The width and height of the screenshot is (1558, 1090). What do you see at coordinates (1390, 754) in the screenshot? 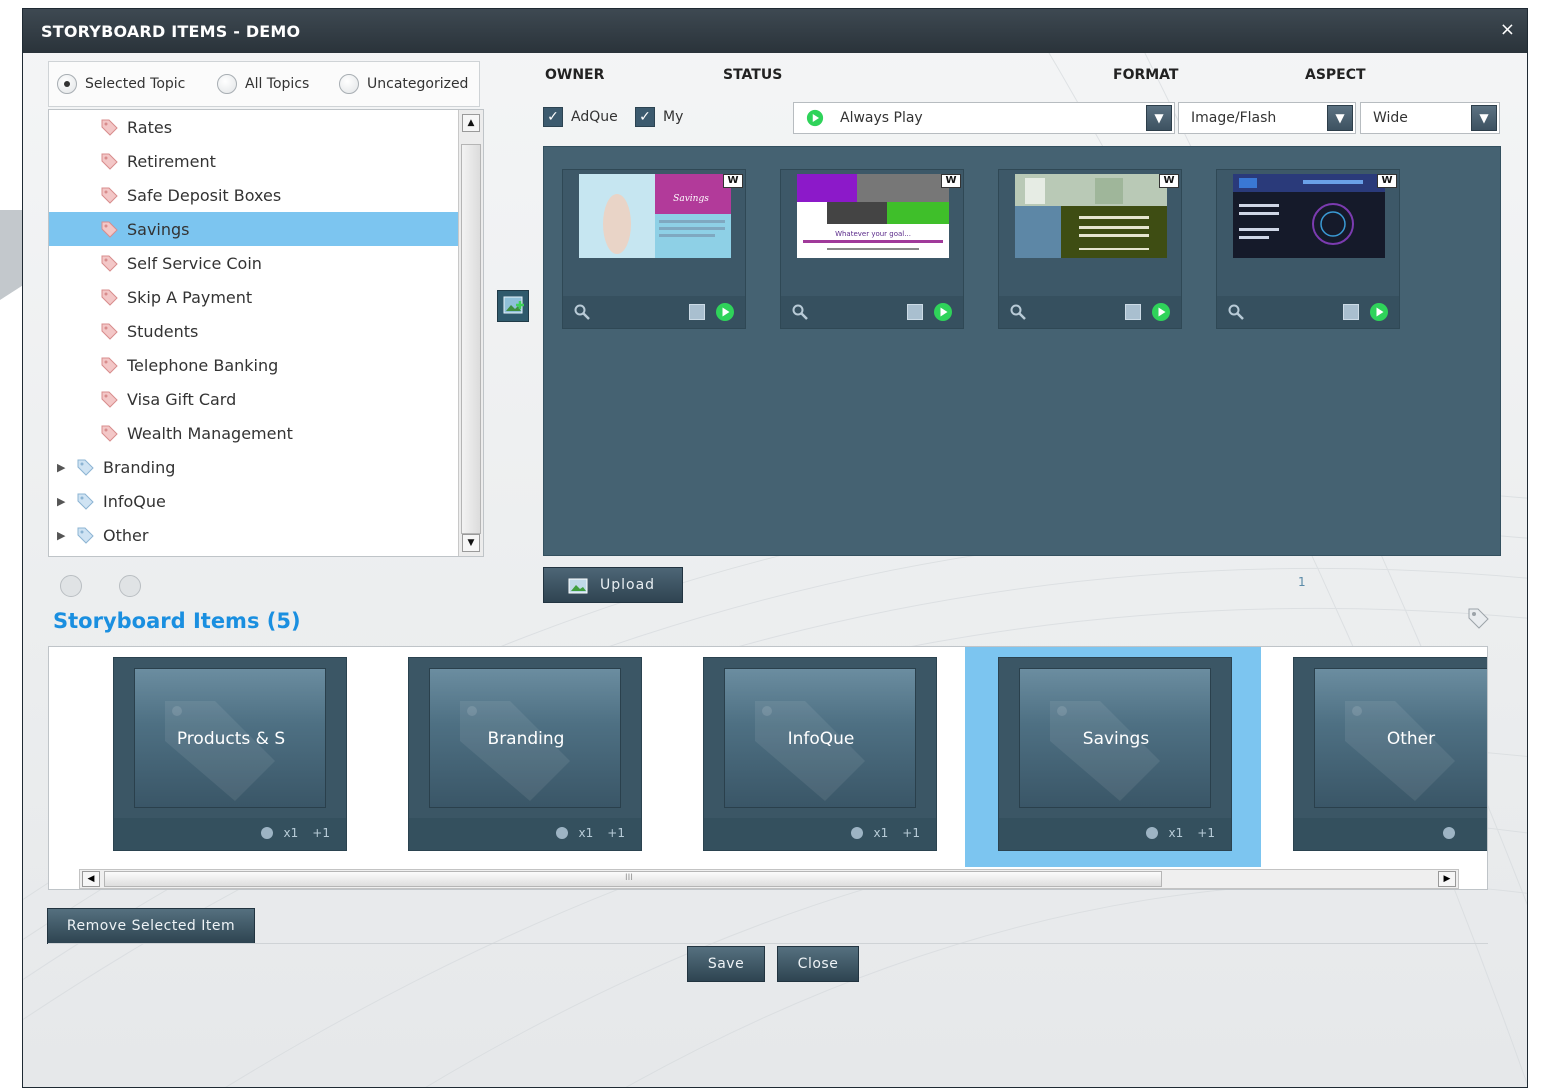
I see `storyboard-item: Other` at bounding box center [1390, 754].